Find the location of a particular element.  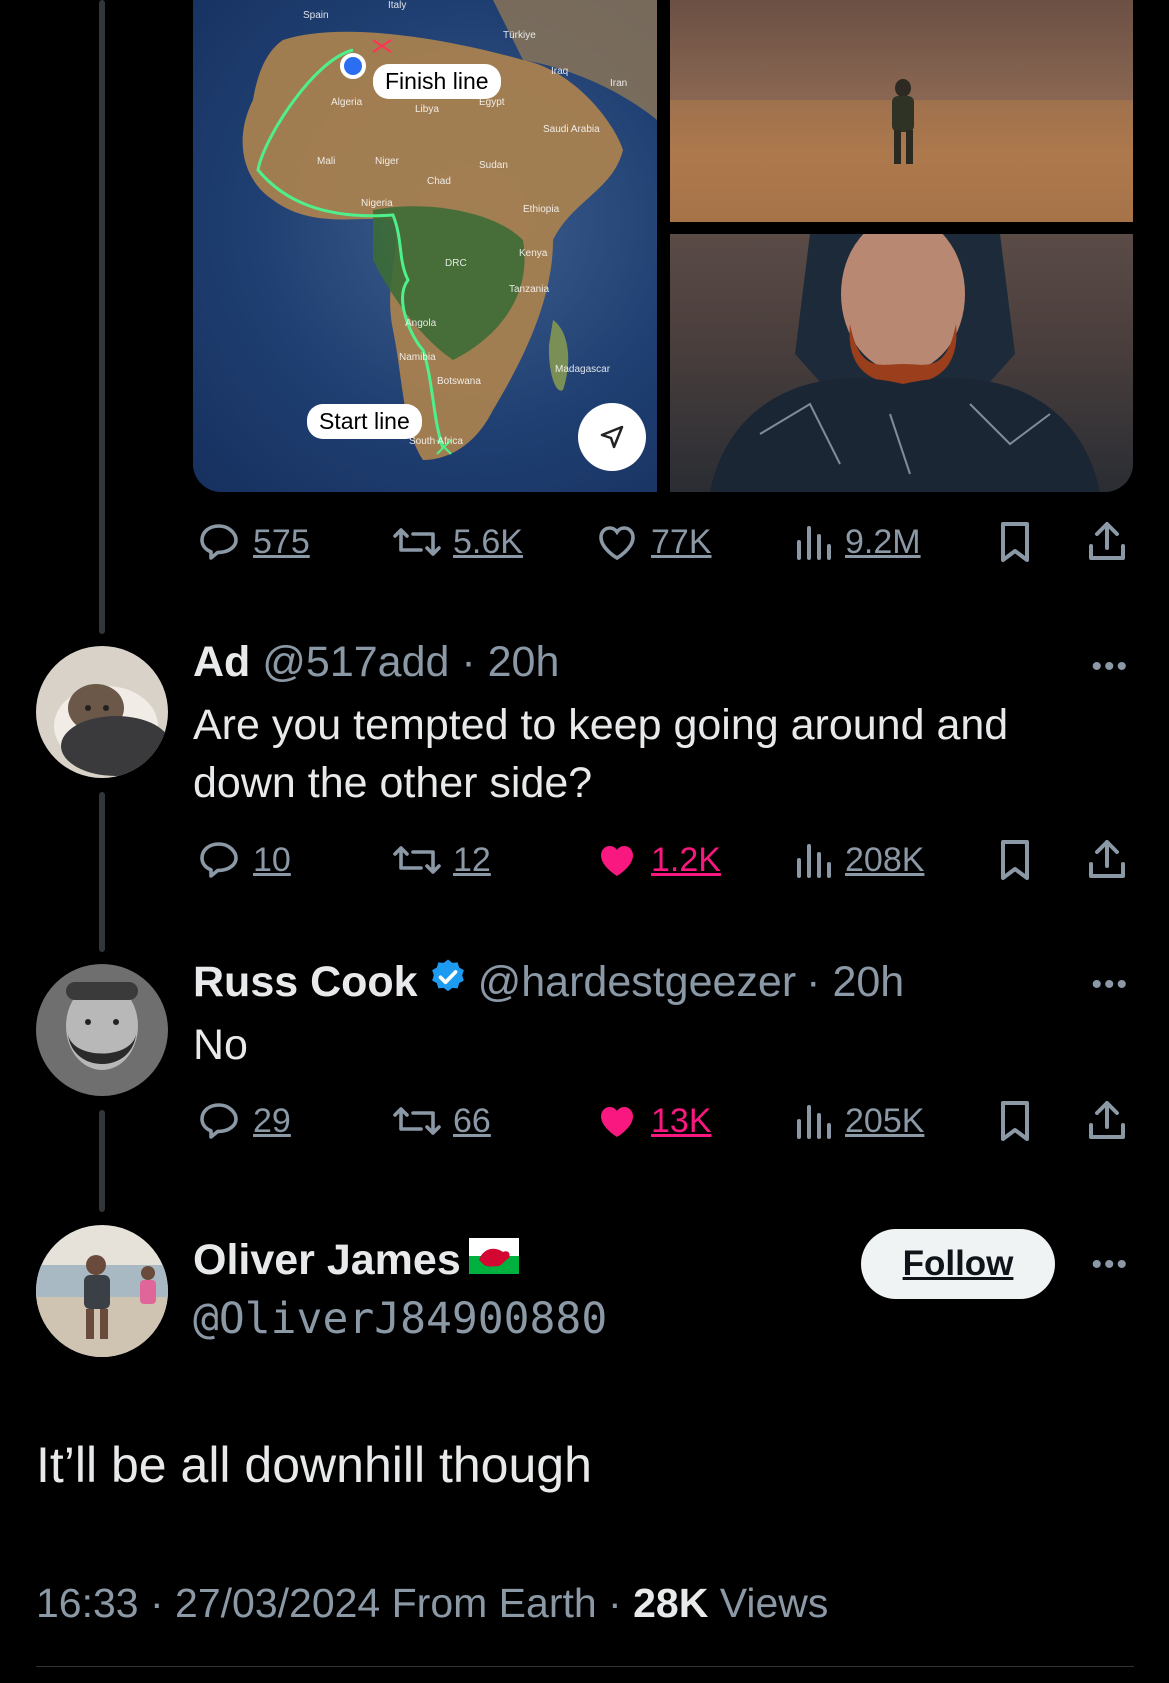

views-button: 205K is located at coordinates (857, 1121).